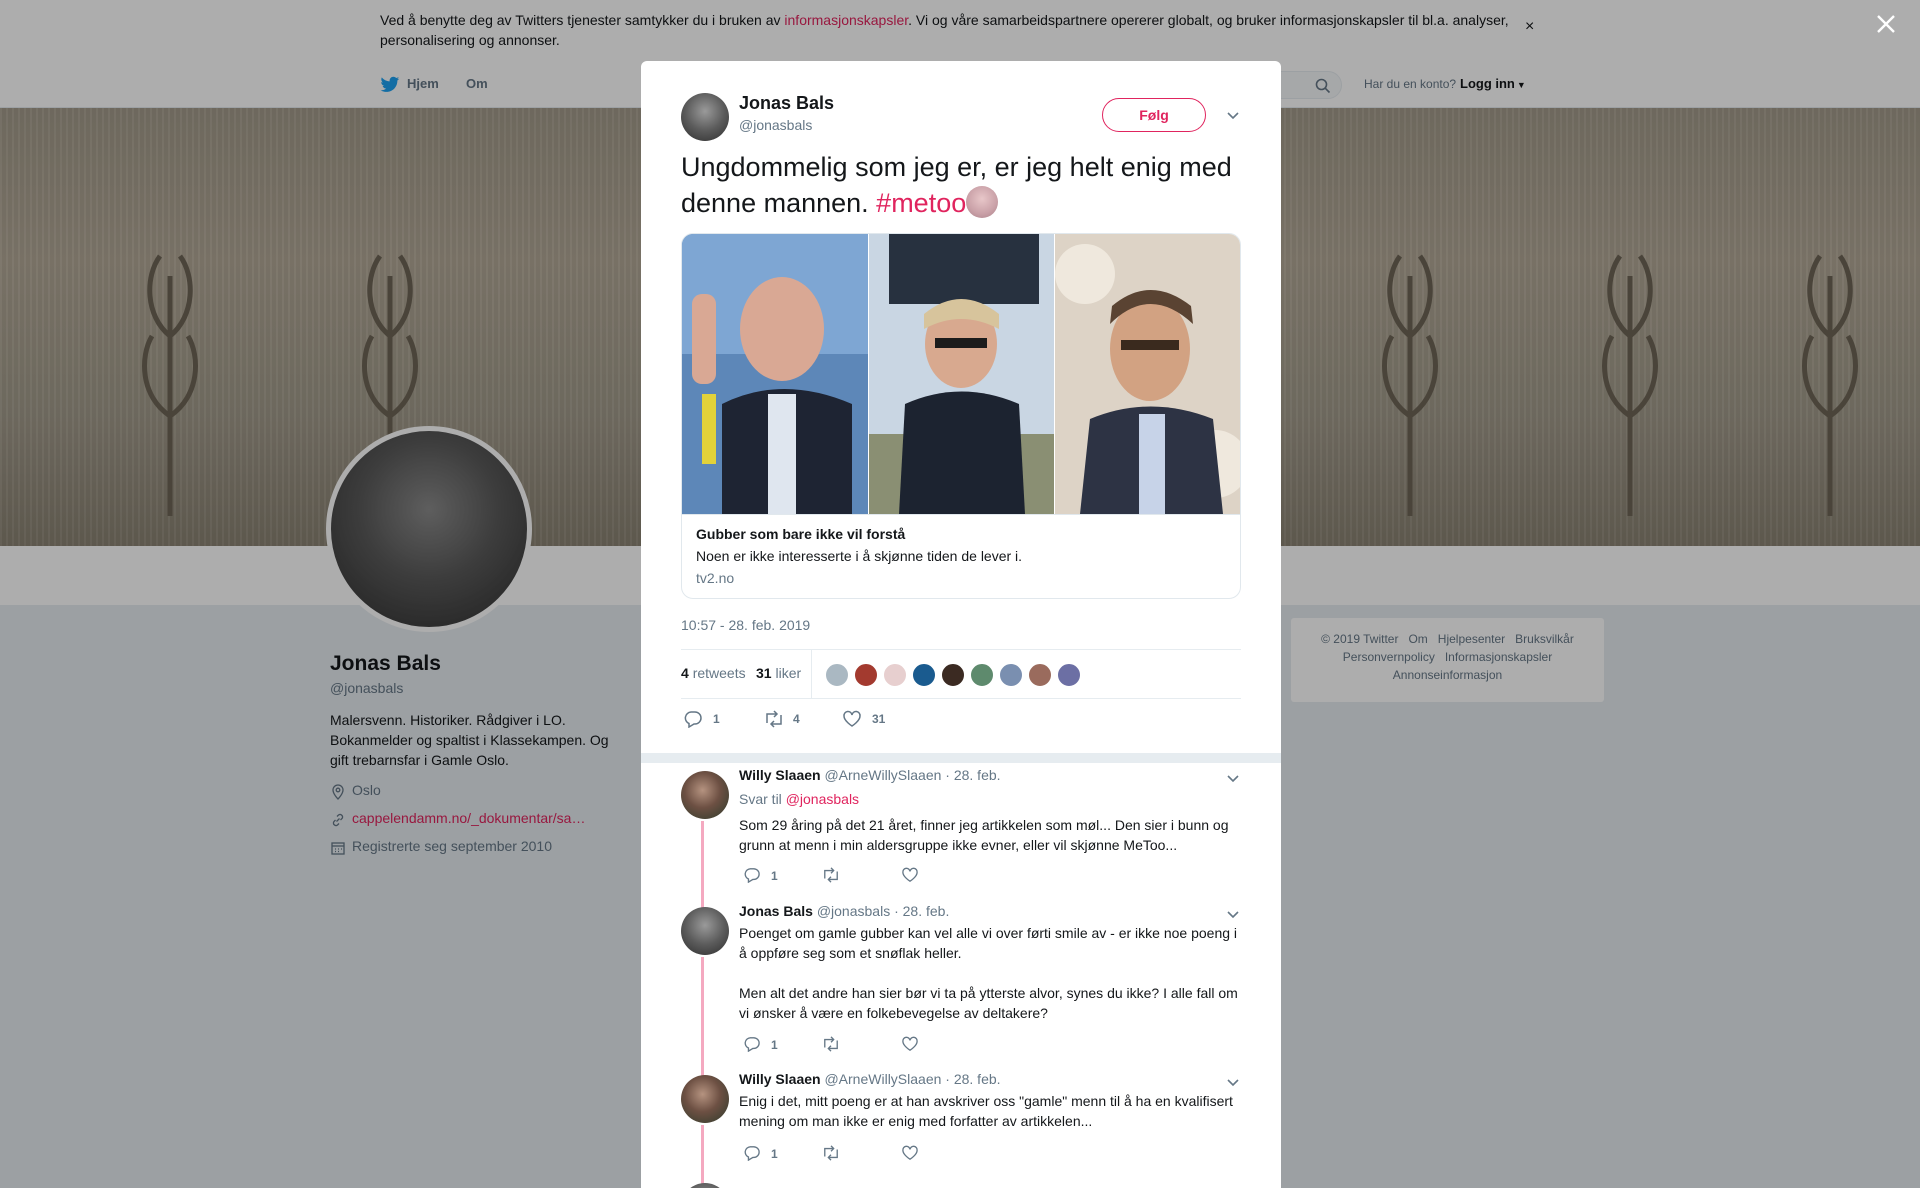 This screenshot has width=1920, height=1188. I want to click on reply-to-label: Svar til, so click(760, 799).